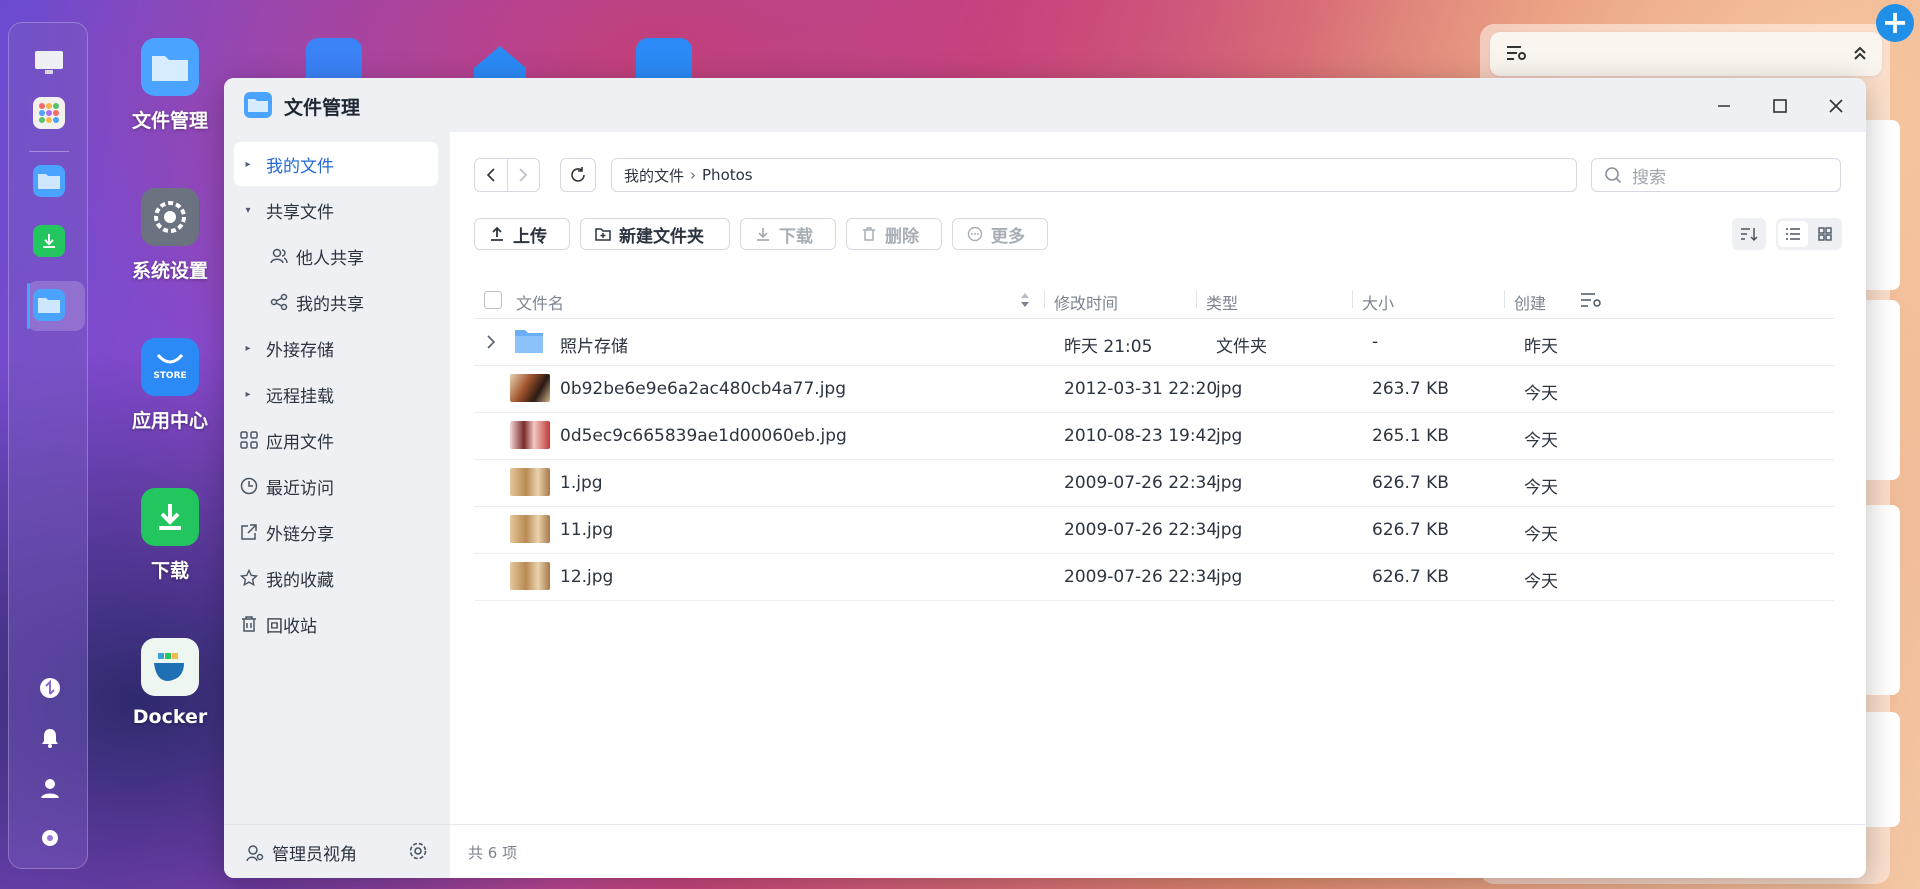 This screenshot has width=1920, height=889. What do you see at coordinates (346, 256) in the screenshot?
I see `sidebar-item-shared-with-me: 他人共享` at bounding box center [346, 256].